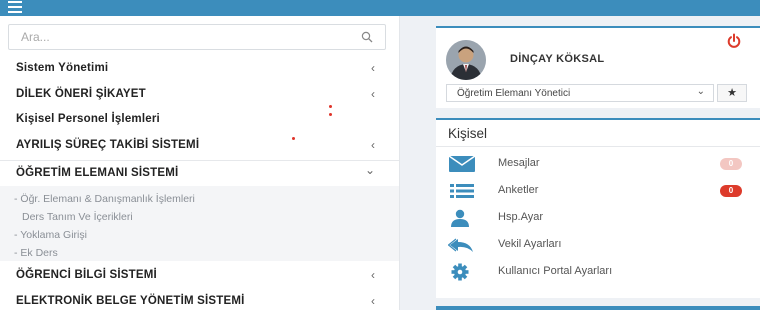 This screenshot has height=310, width=760. Describe the element at coordinates (518, 190) in the screenshot. I see `personal-item-label: Anketler` at that location.